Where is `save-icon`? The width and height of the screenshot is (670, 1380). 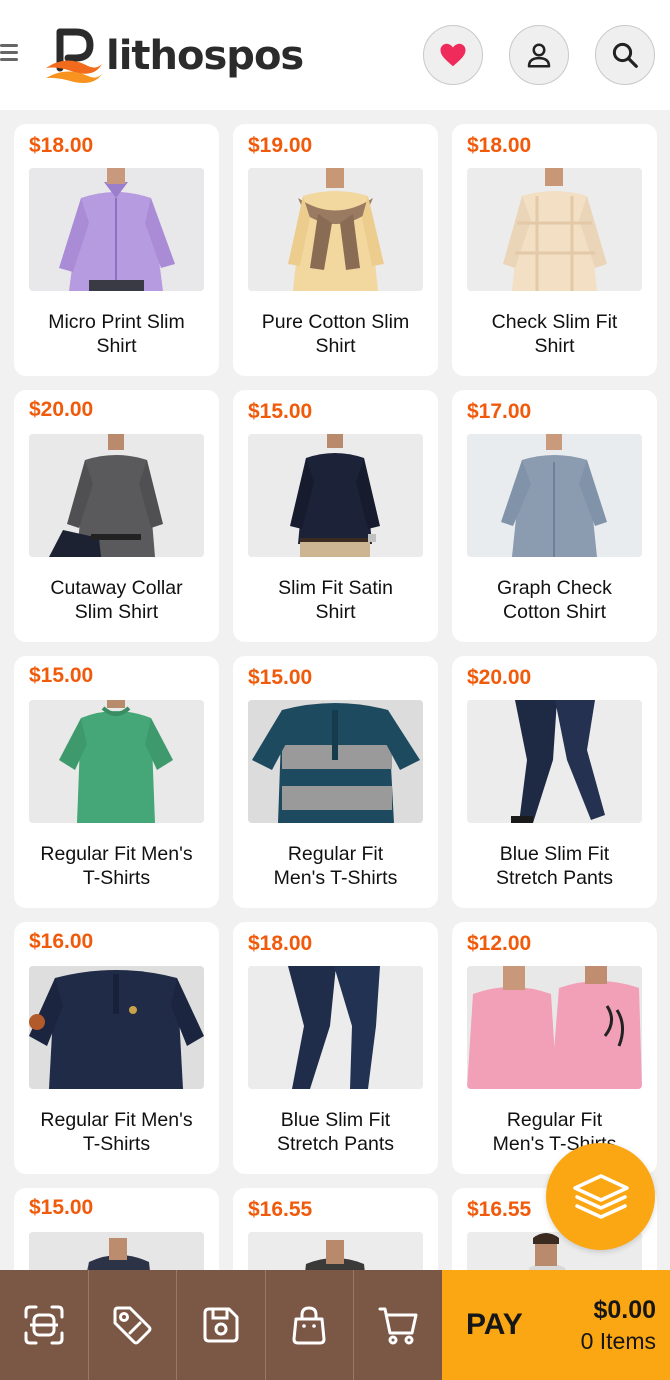 save-icon is located at coordinates (221, 1325).